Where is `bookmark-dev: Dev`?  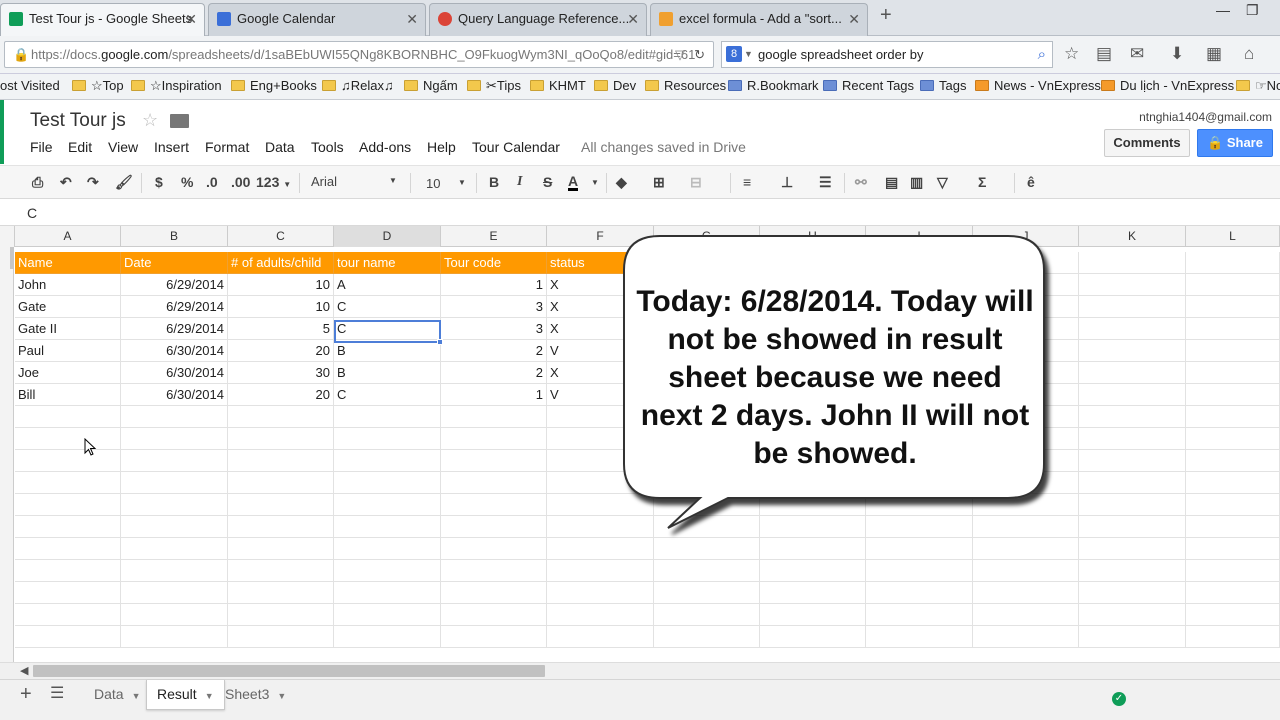
bookmark-dev: Dev is located at coordinates (615, 85).